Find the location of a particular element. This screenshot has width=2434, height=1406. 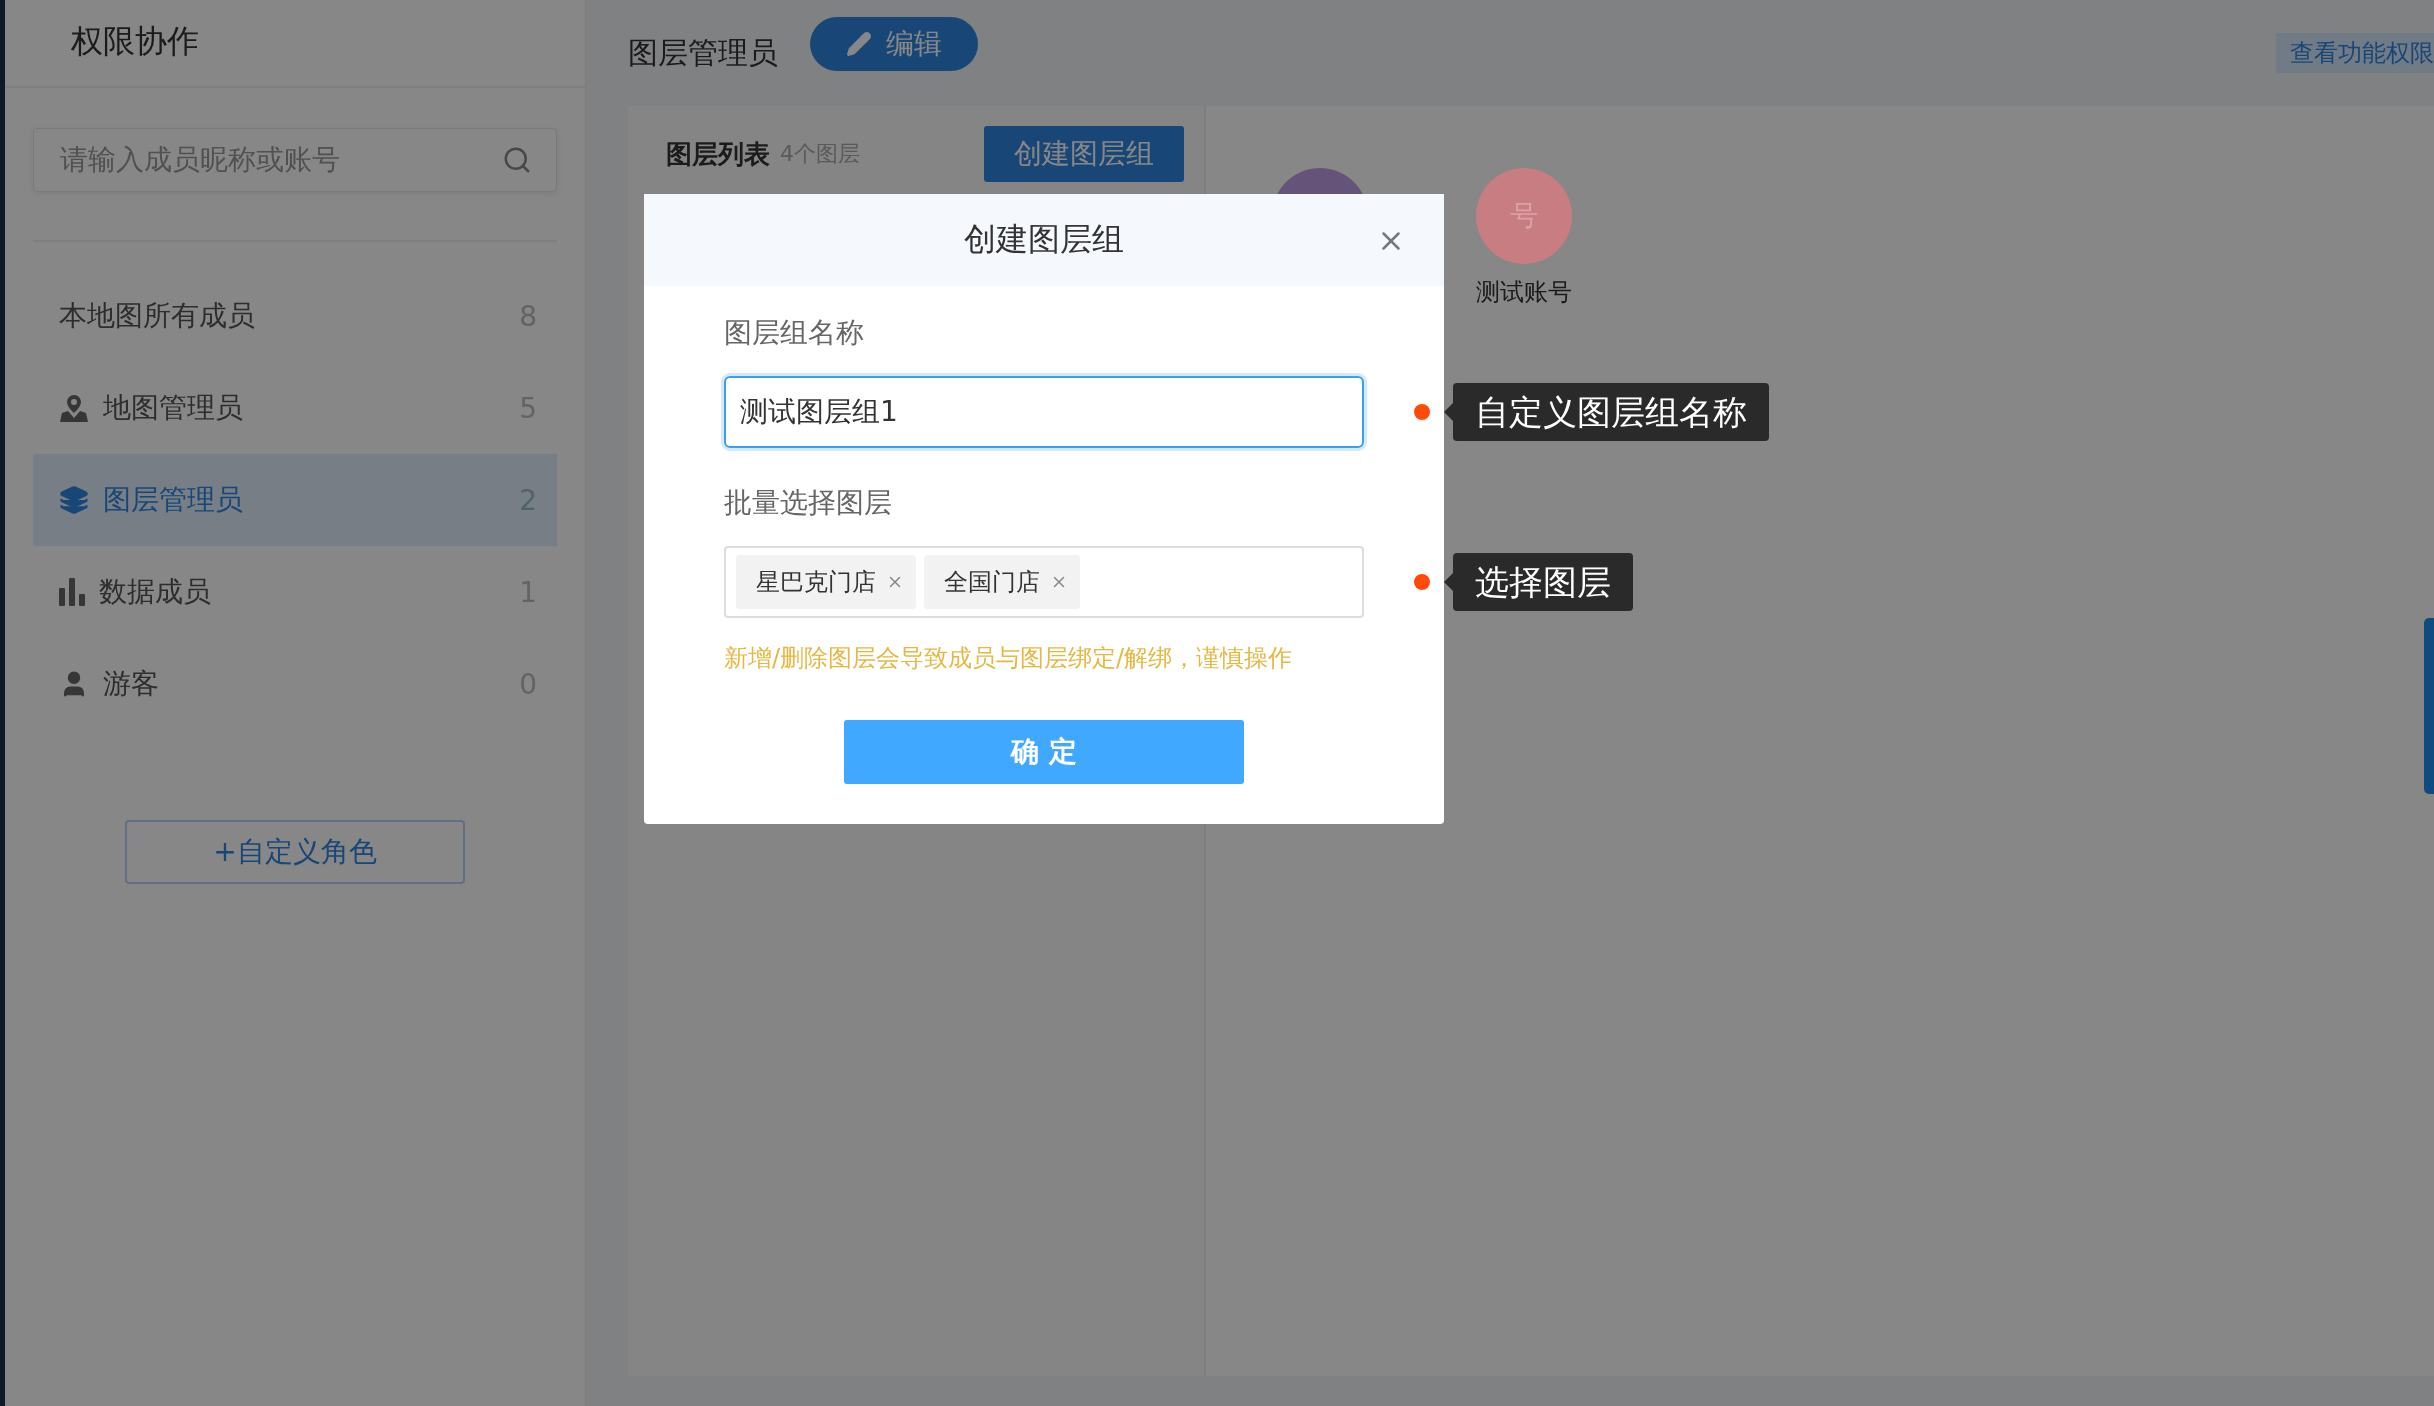

callout-tooltip: 自定义图层组名称 is located at coordinates (1611, 412).